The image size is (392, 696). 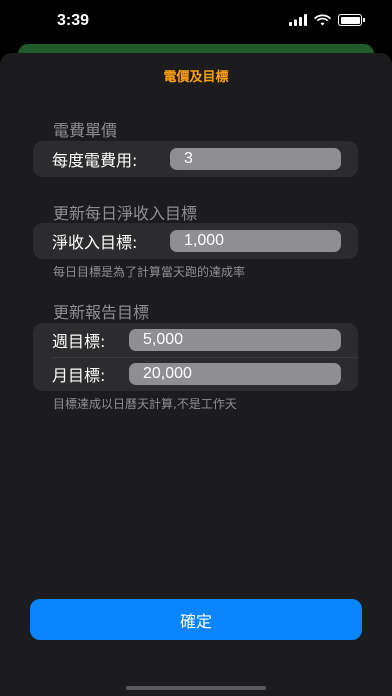 What do you see at coordinates (125, 213) in the screenshot?
I see `daily-goal-section-header: 更新每日淨收入目標` at bounding box center [125, 213].